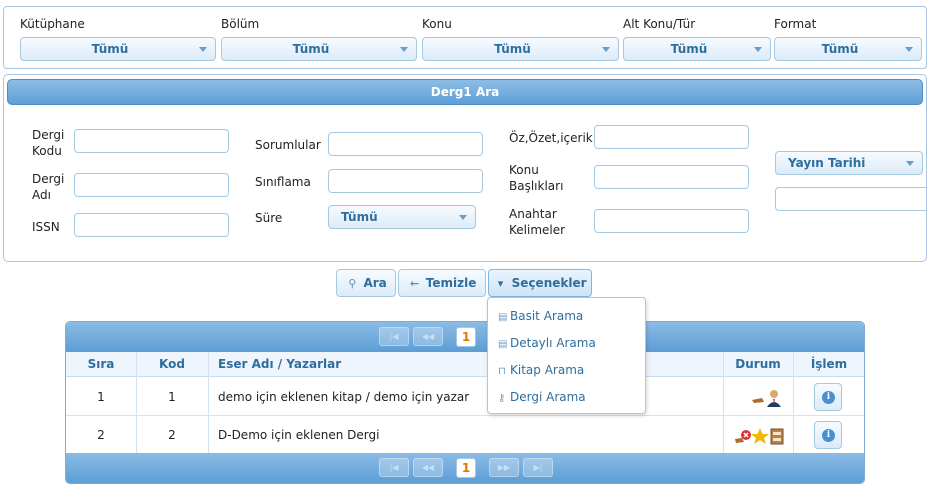  Describe the element at coordinates (299, 435) in the screenshot. I see `row-title: D-Demo için eklenen Dergi` at that location.